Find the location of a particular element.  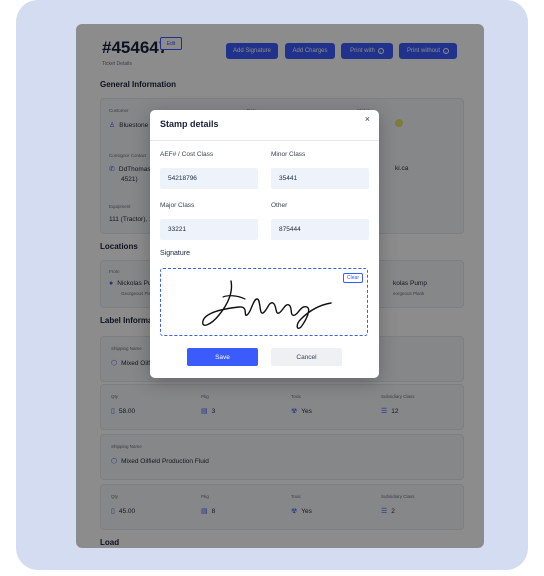

modal-title: Stamp details is located at coordinates (189, 124).